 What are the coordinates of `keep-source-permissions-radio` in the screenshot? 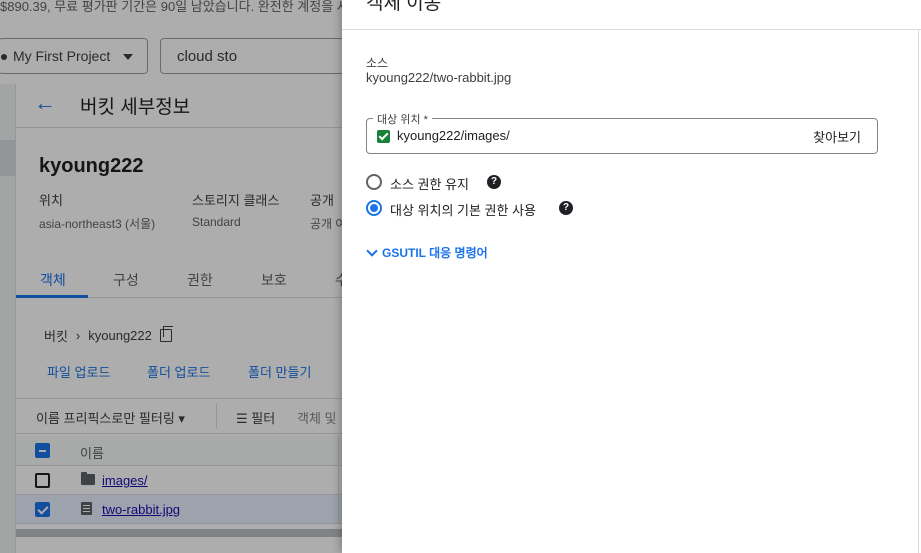 It's located at (374, 182).